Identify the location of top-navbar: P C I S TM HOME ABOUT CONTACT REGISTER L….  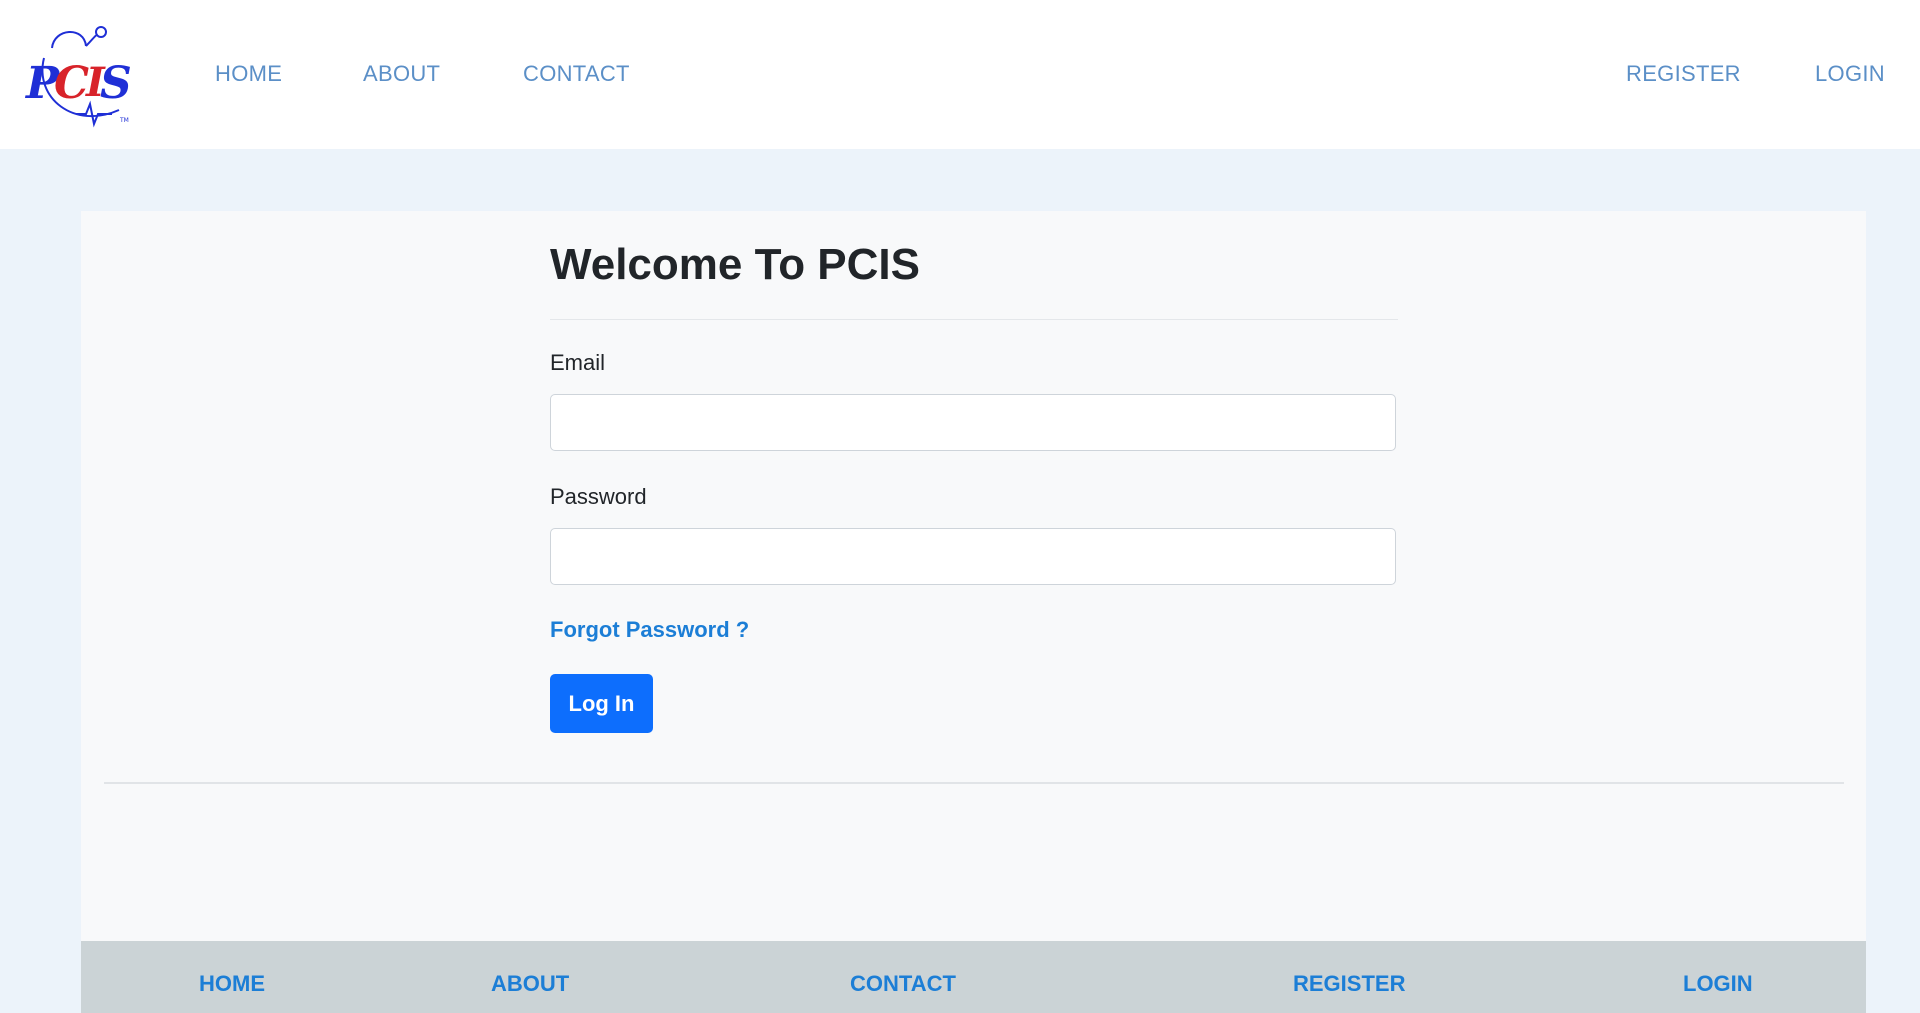
(960, 74).